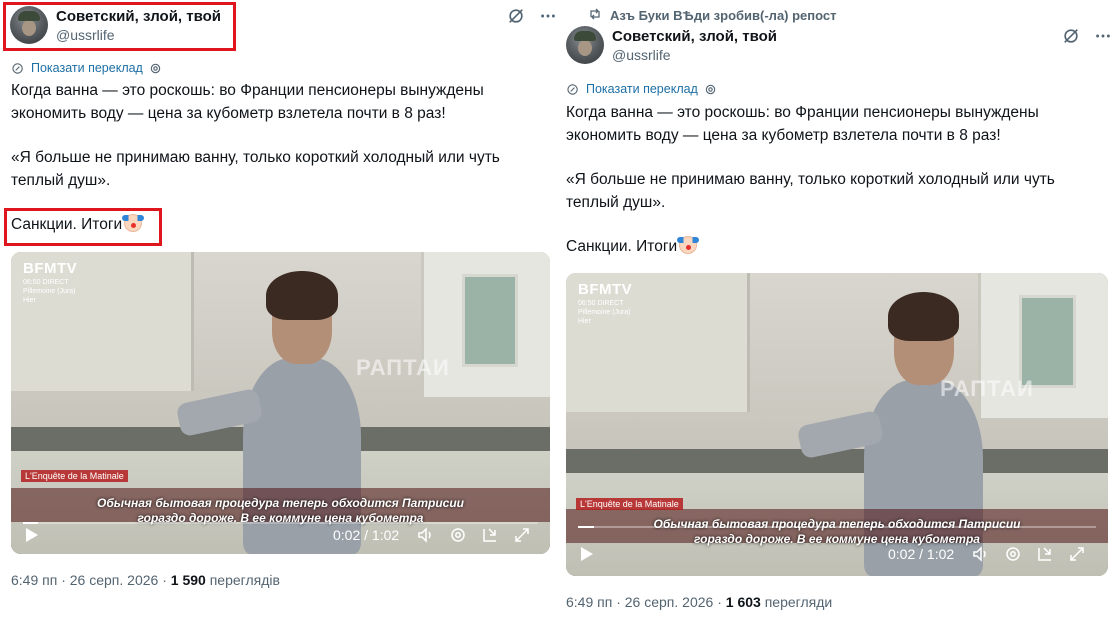 Image resolution: width=1118 pixels, height=620 pixels. What do you see at coordinates (831, 247) in the screenshot?
I see `tweet-paragraph-sanctions: Санкции. Итоги` at bounding box center [831, 247].